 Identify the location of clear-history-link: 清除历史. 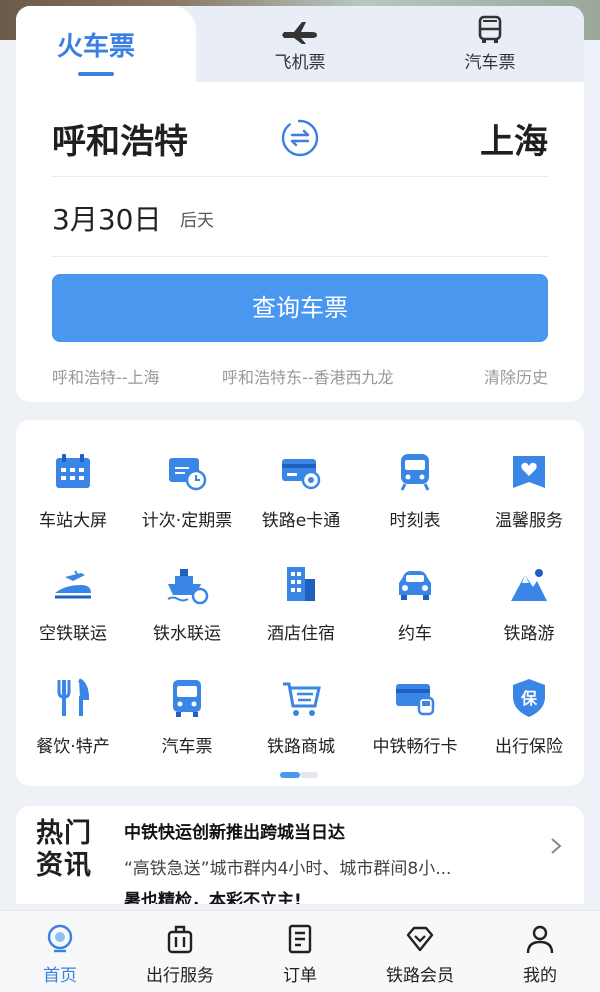
(516, 376).